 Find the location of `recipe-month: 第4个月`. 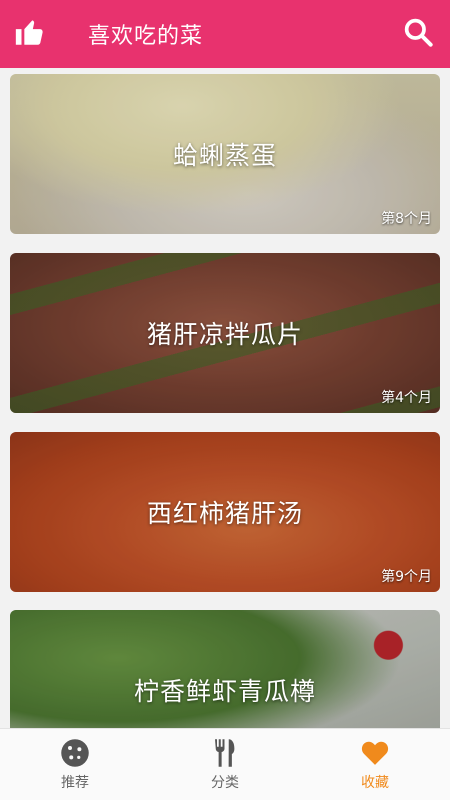

recipe-month: 第4个月 is located at coordinates (406, 398).